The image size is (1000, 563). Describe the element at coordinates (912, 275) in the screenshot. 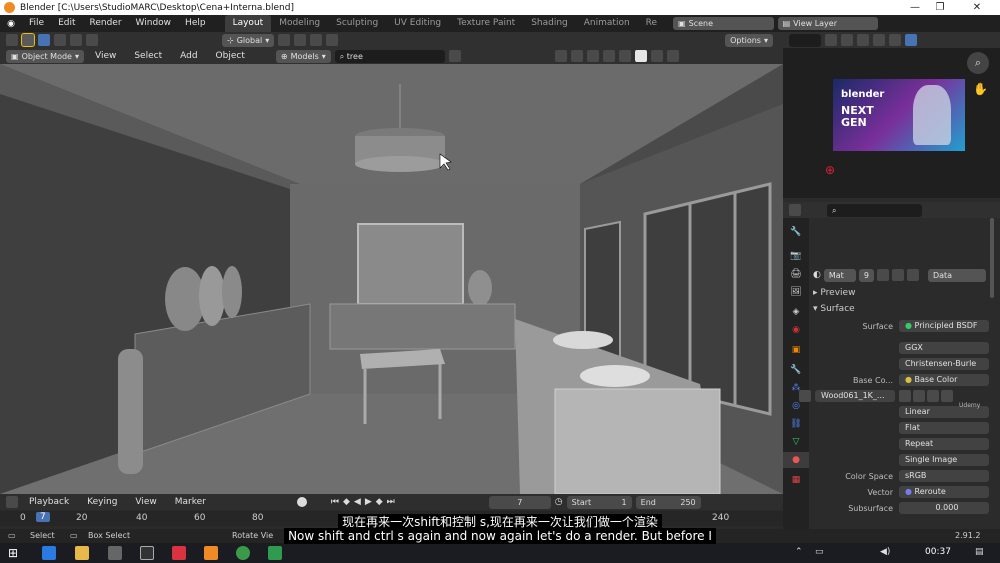

I see `unlink-material-icon` at that location.